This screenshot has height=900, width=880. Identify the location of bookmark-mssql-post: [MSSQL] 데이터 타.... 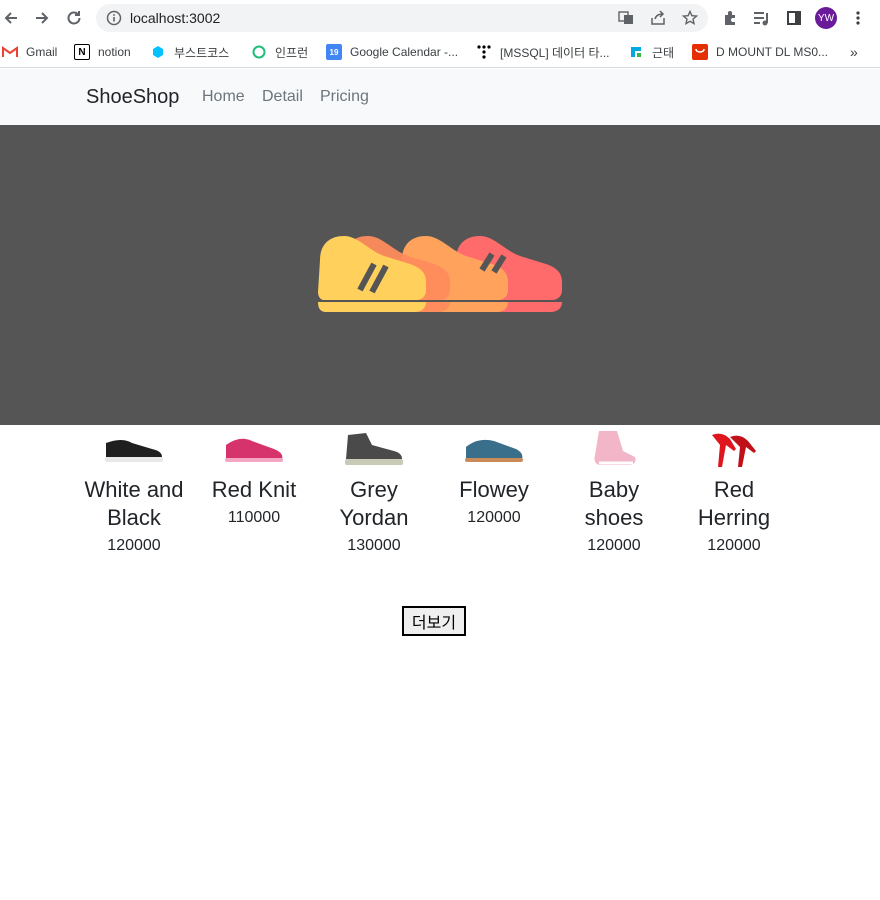
(543, 52).